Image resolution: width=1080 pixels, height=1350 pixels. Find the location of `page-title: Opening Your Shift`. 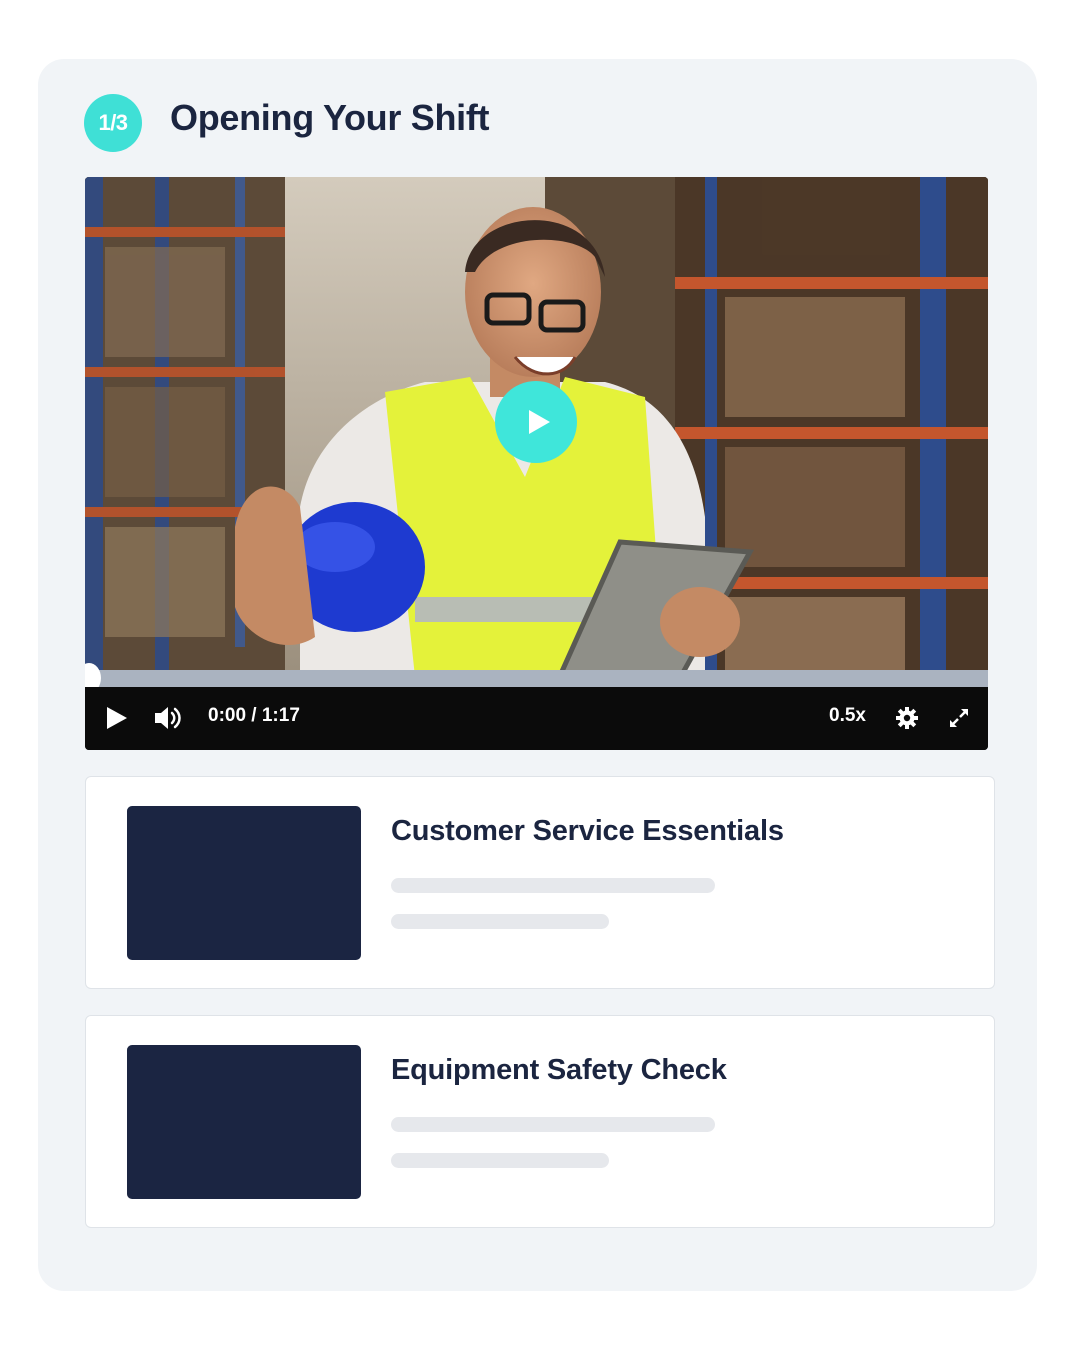

page-title: Opening Your Shift is located at coordinates (330, 117).